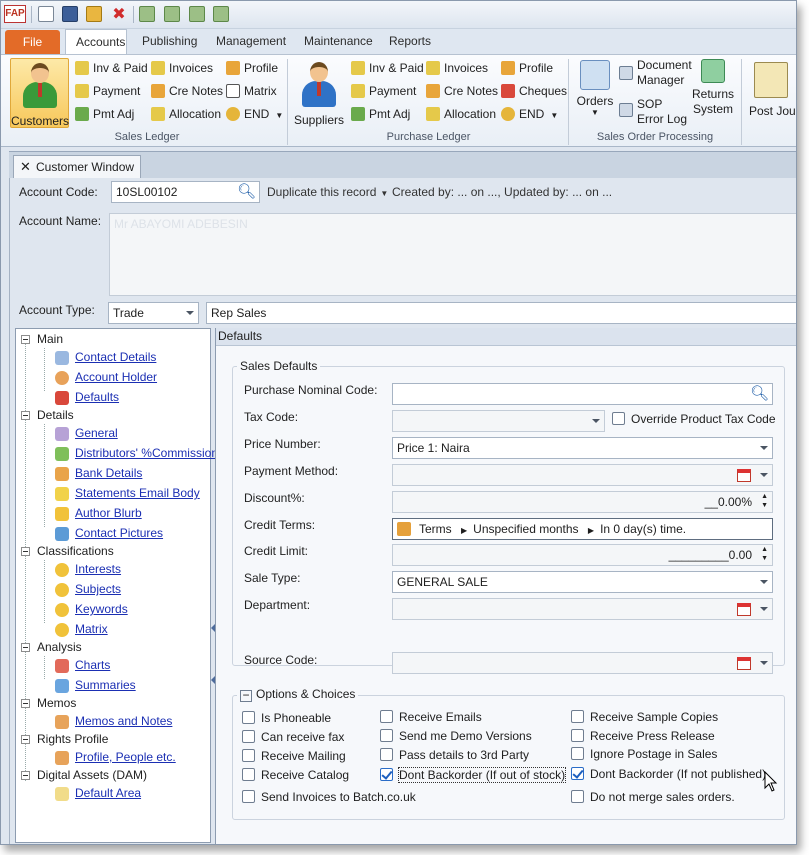 The image size is (809, 855). I want to click on tree-item-contact-pictures: Contact Pictures, so click(109, 533).